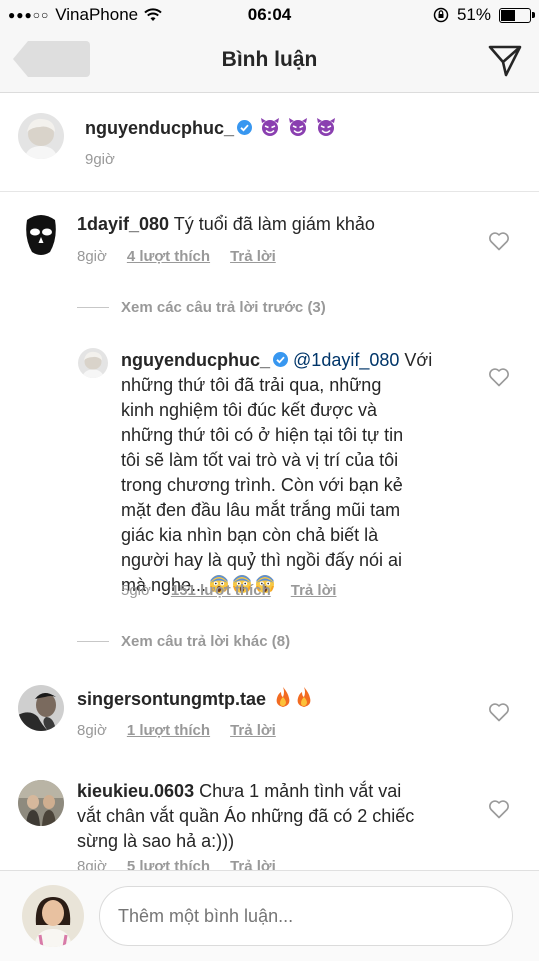 The image size is (539, 961). What do you see at coordinates (269, 15) in the screenshot?
I see `status-bar: ●●●○○ VinaPhone 06:04 51%` at bounding box center [269, 15].